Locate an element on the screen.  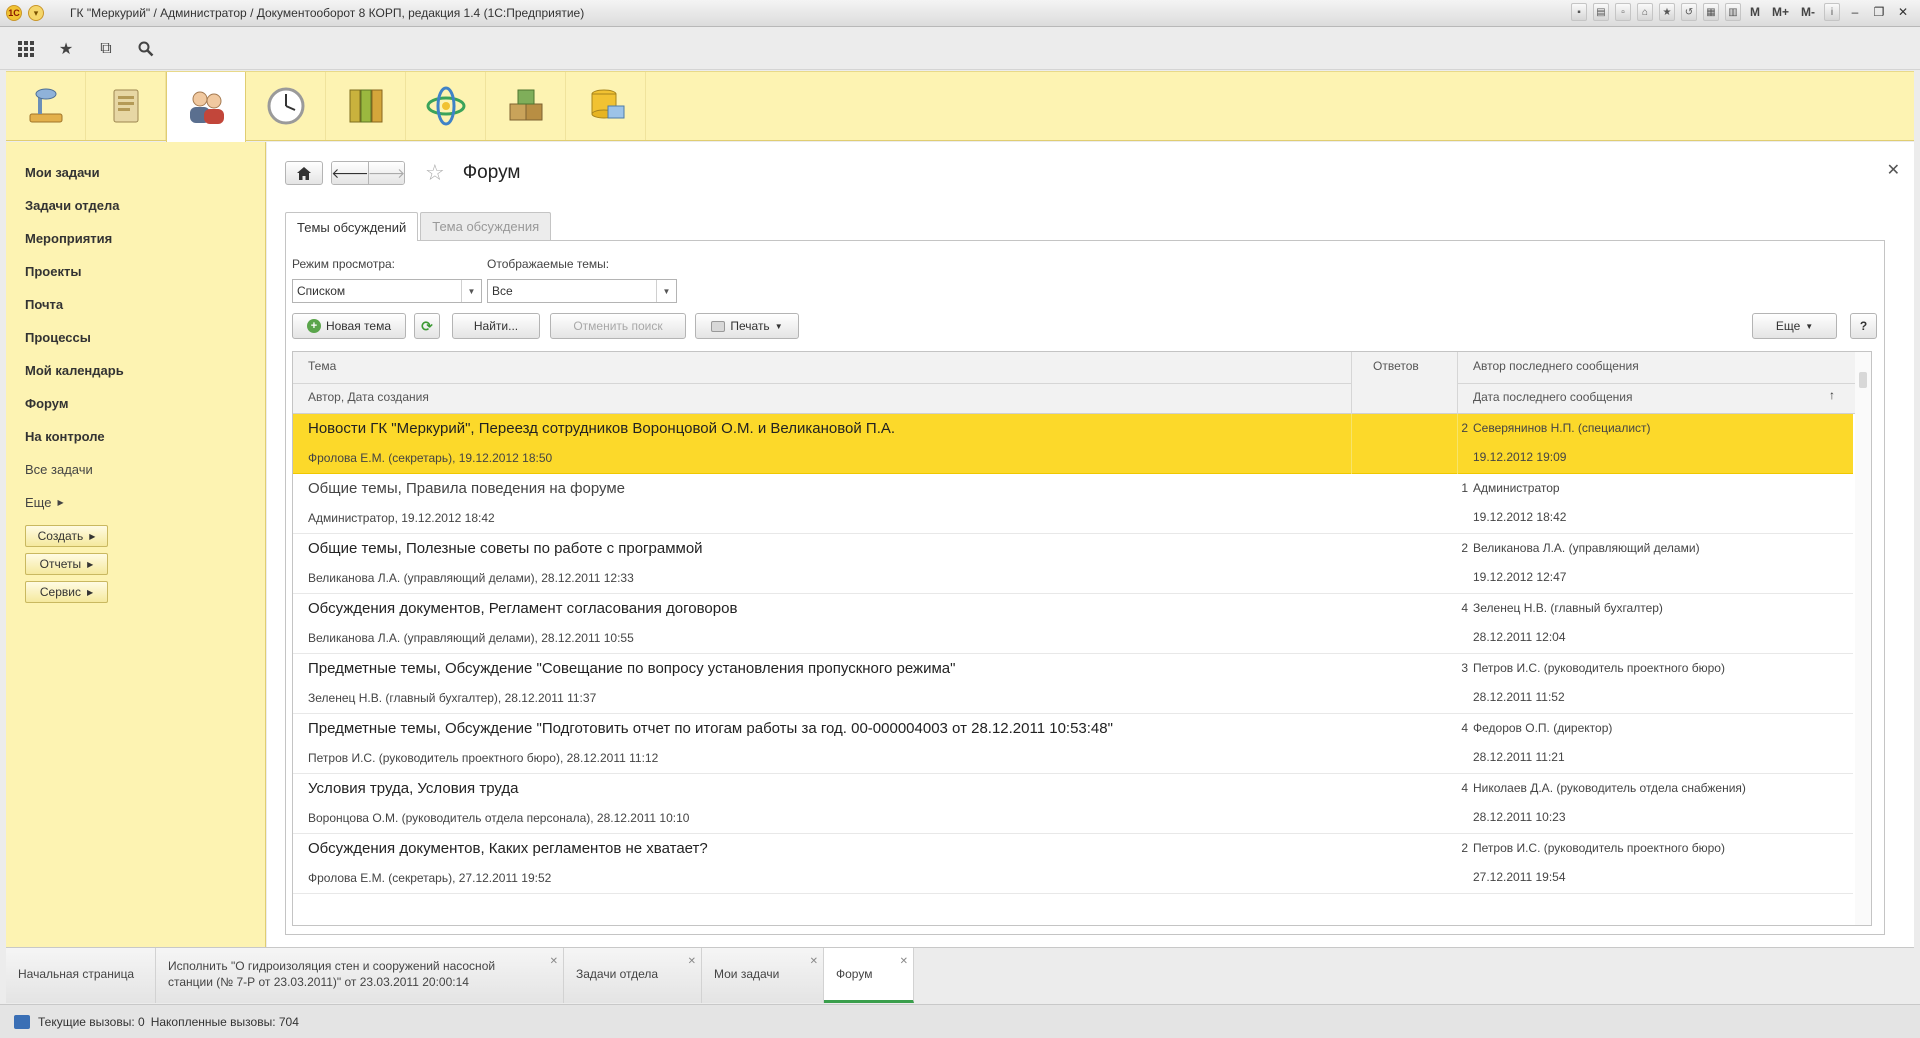
back-arrow-icon: 🡐 is located at coordinates (350, 173).